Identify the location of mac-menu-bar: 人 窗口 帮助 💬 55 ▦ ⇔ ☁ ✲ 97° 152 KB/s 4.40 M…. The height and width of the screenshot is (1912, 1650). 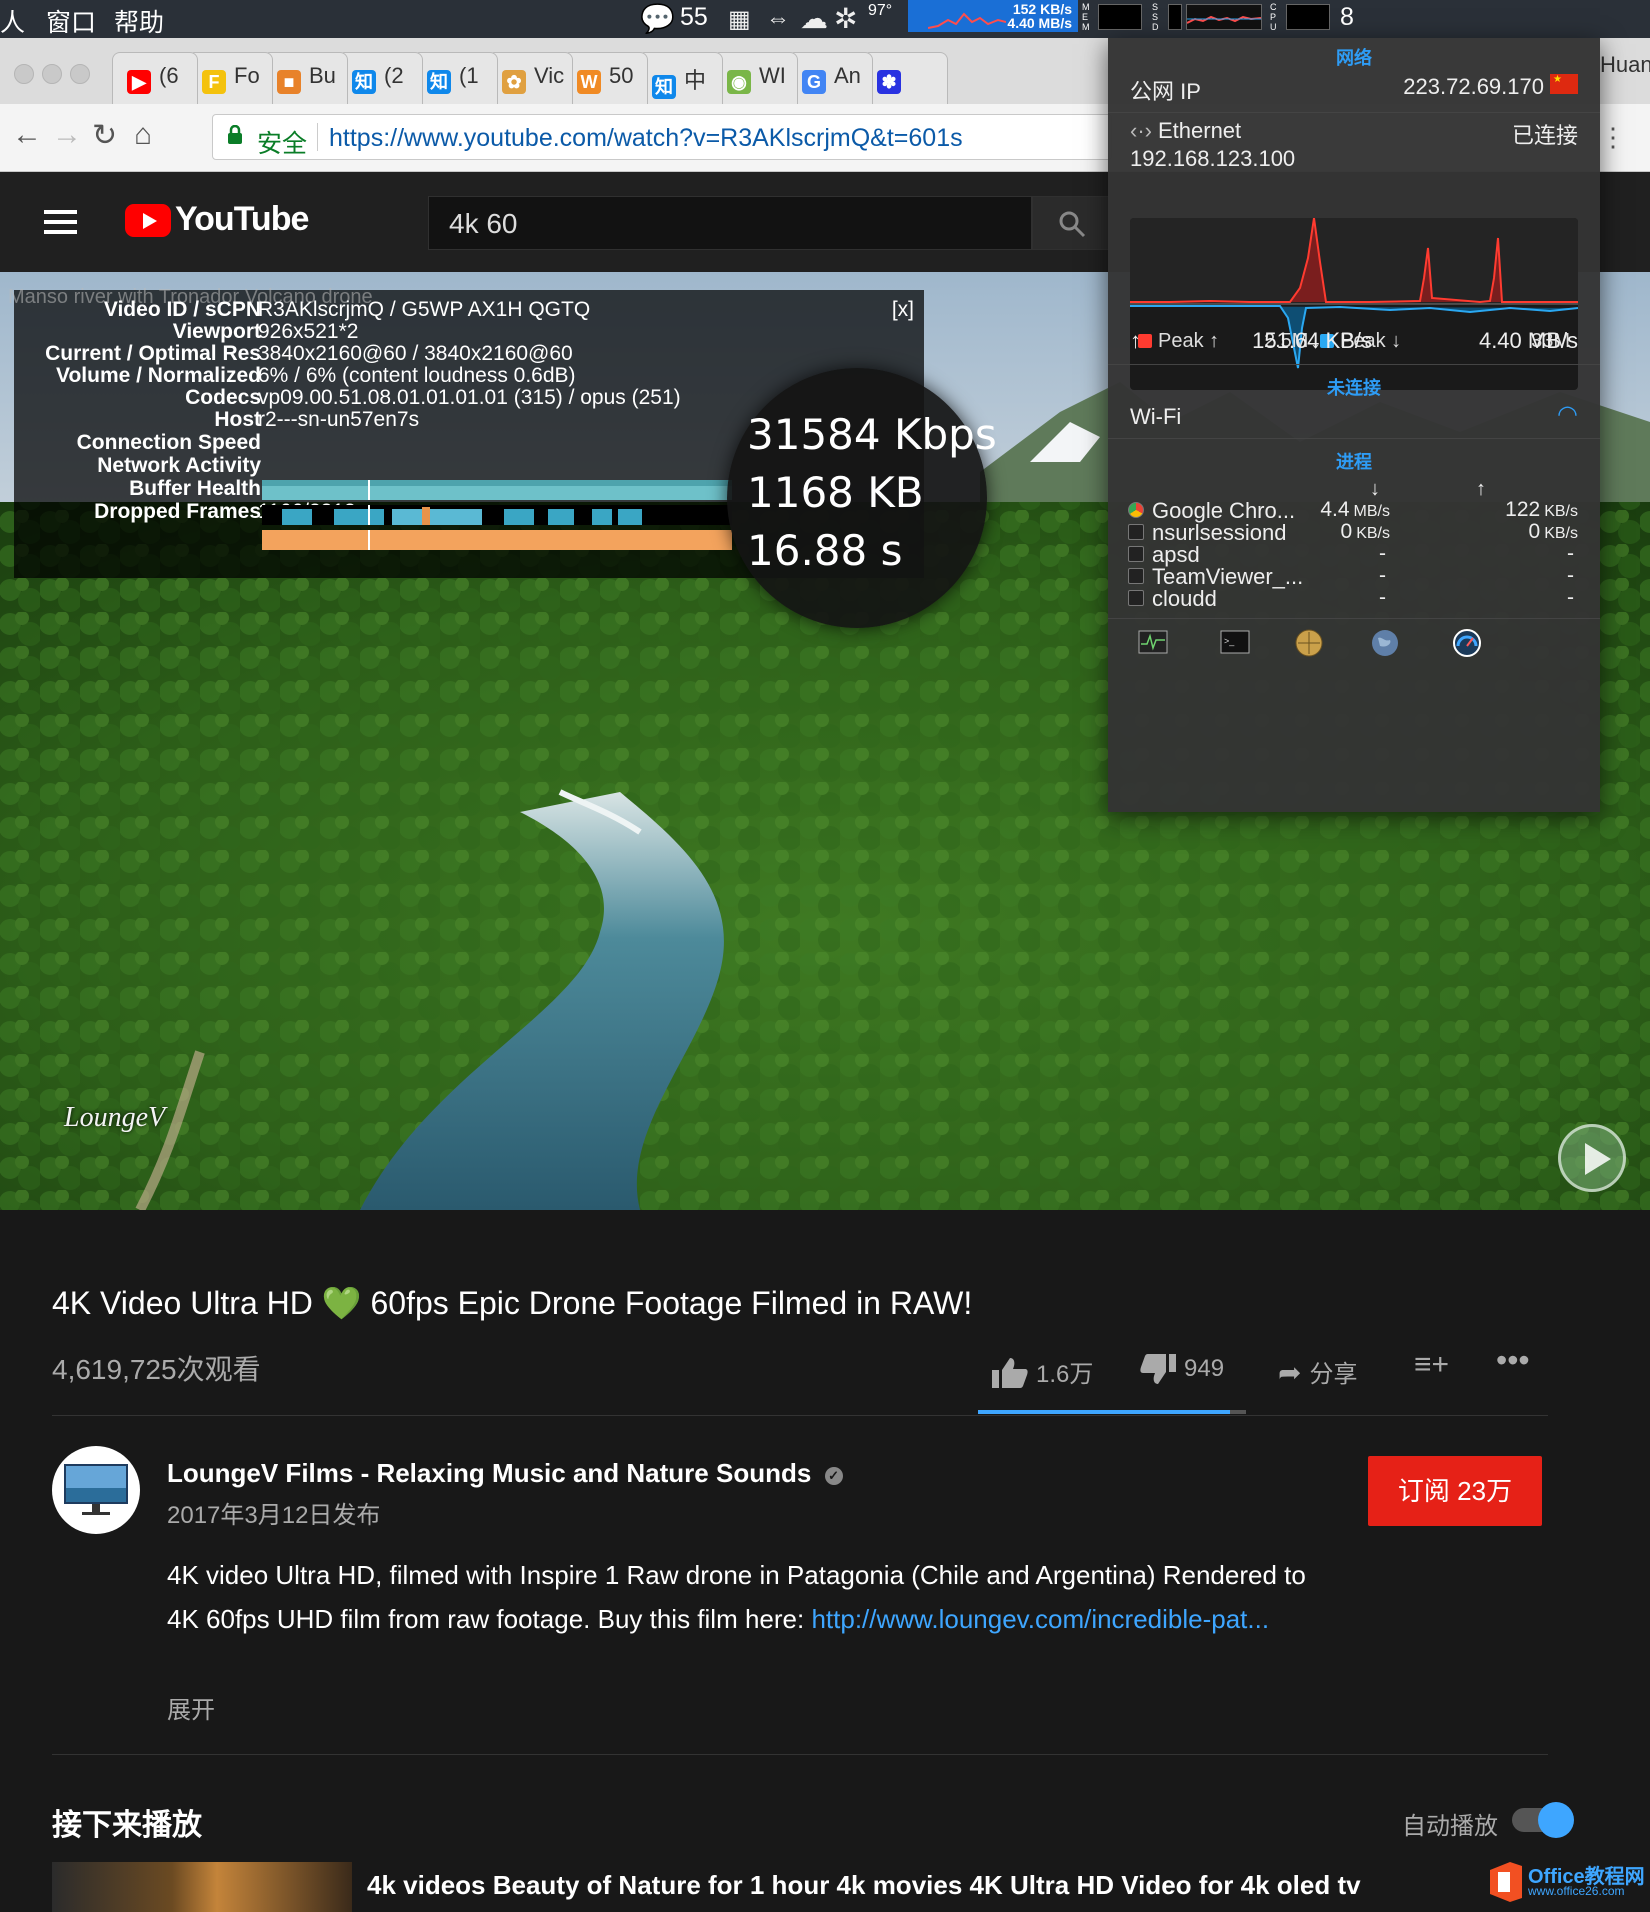
(825, 19).